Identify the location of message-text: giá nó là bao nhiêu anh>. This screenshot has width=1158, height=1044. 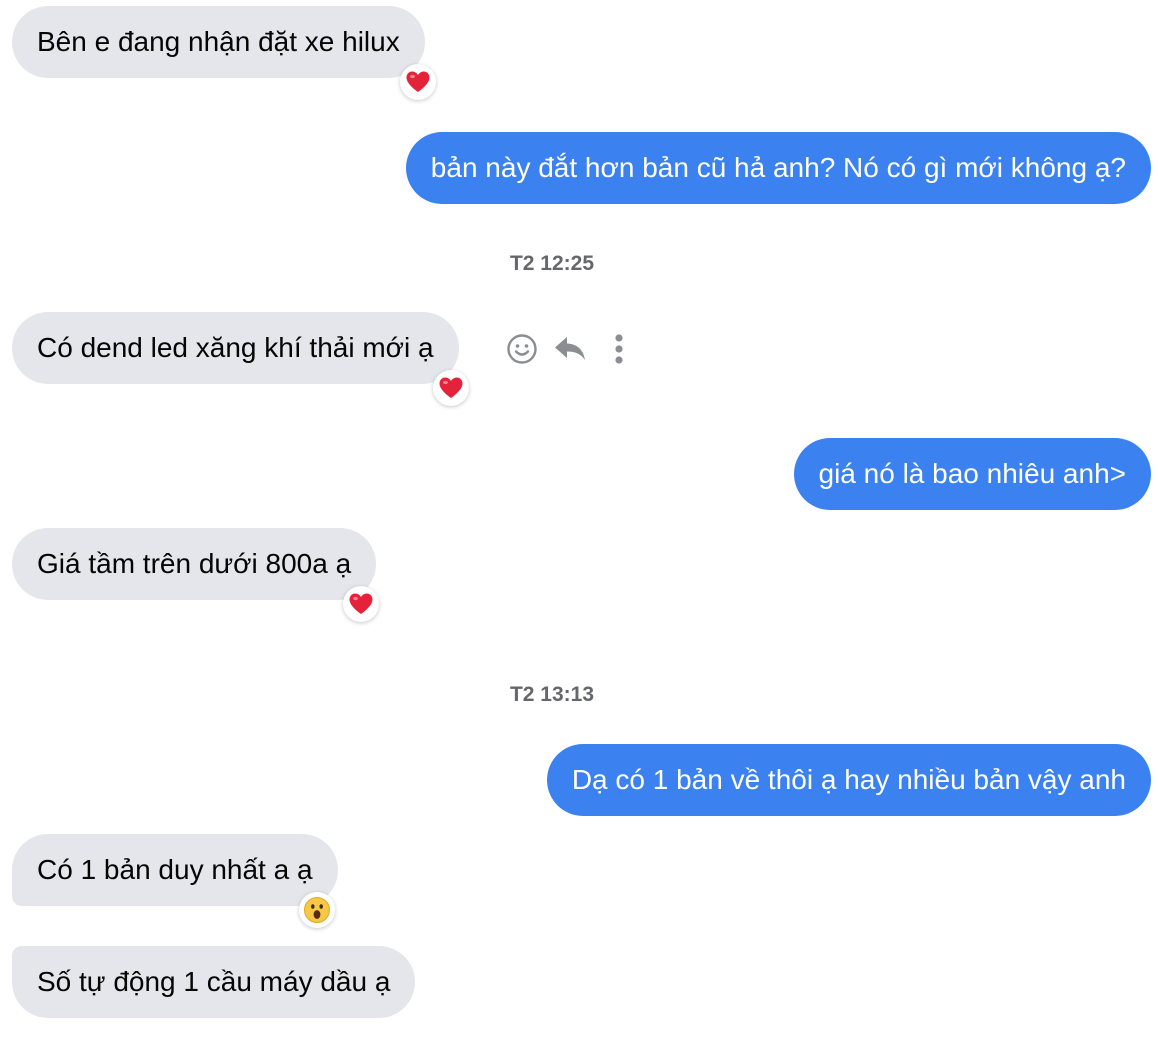
(972, 473).